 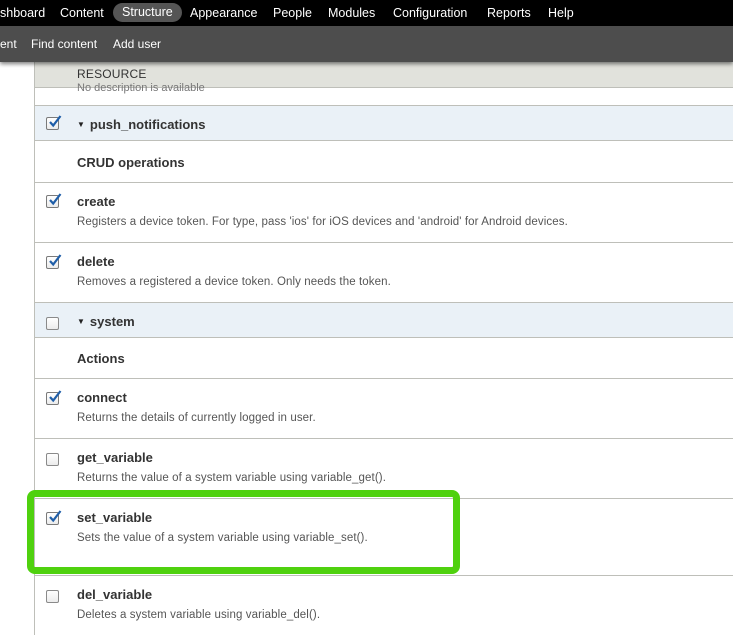 What do you see at coordinates (131, 162) in the screenshot?
I see `section-title-crud: CRUD operations` at bounding box center [131, 162].